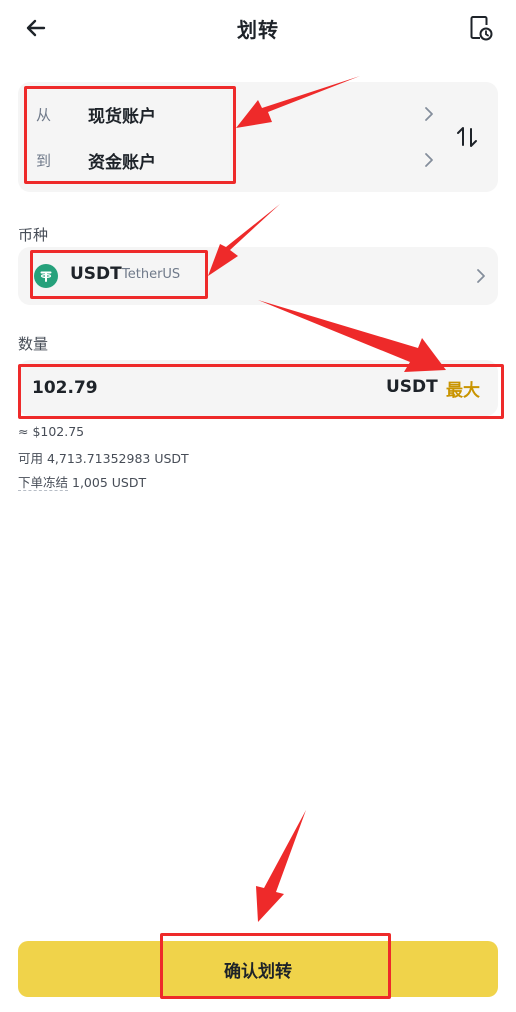 This screenshot has width=516, height=1012. Describe the element at coordinates (151, 274) in the screenshot. I see `coin-full-name: TetherUS` at that location.